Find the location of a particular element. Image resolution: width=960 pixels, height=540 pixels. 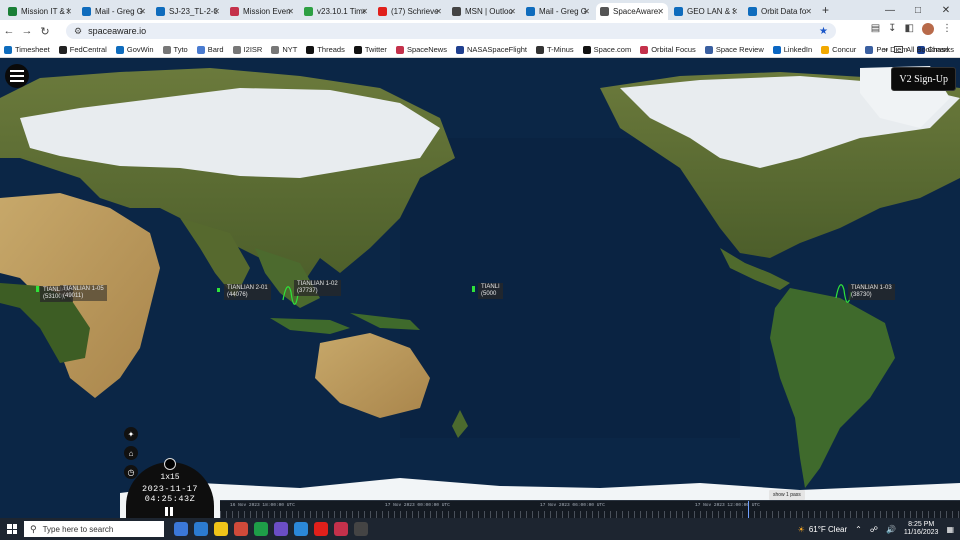

taskbar-search-input: ⚲ Type here to search is located at coordinates (94, 529).